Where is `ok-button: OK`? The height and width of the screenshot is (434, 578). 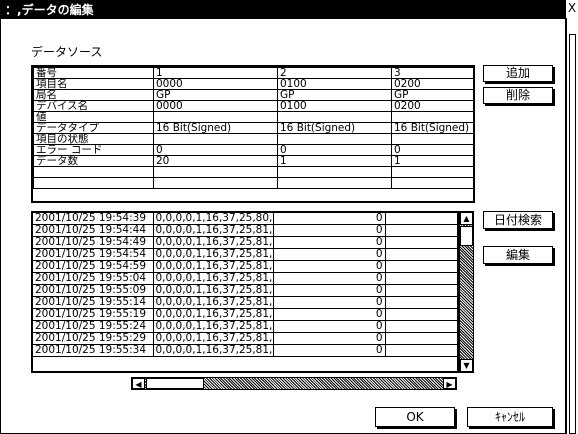 ok-button: OK is located at coordinates (415, 417).